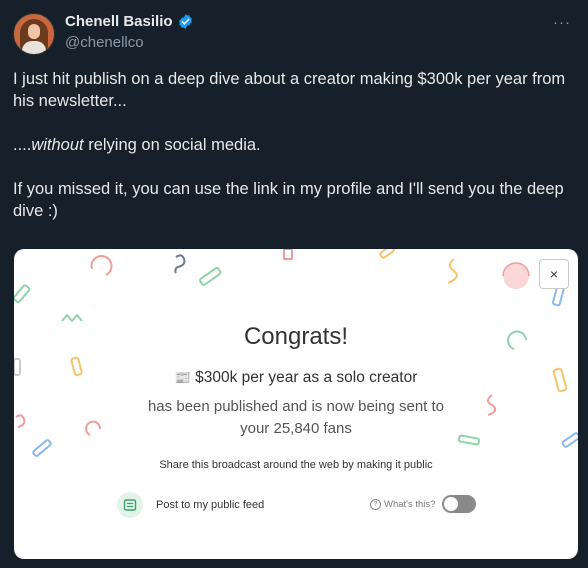  What do you see at coordinates (182, 377) in the screenshot?
I see `newsletter-emoji-icon: 📰` at bounding box center [182, 377].